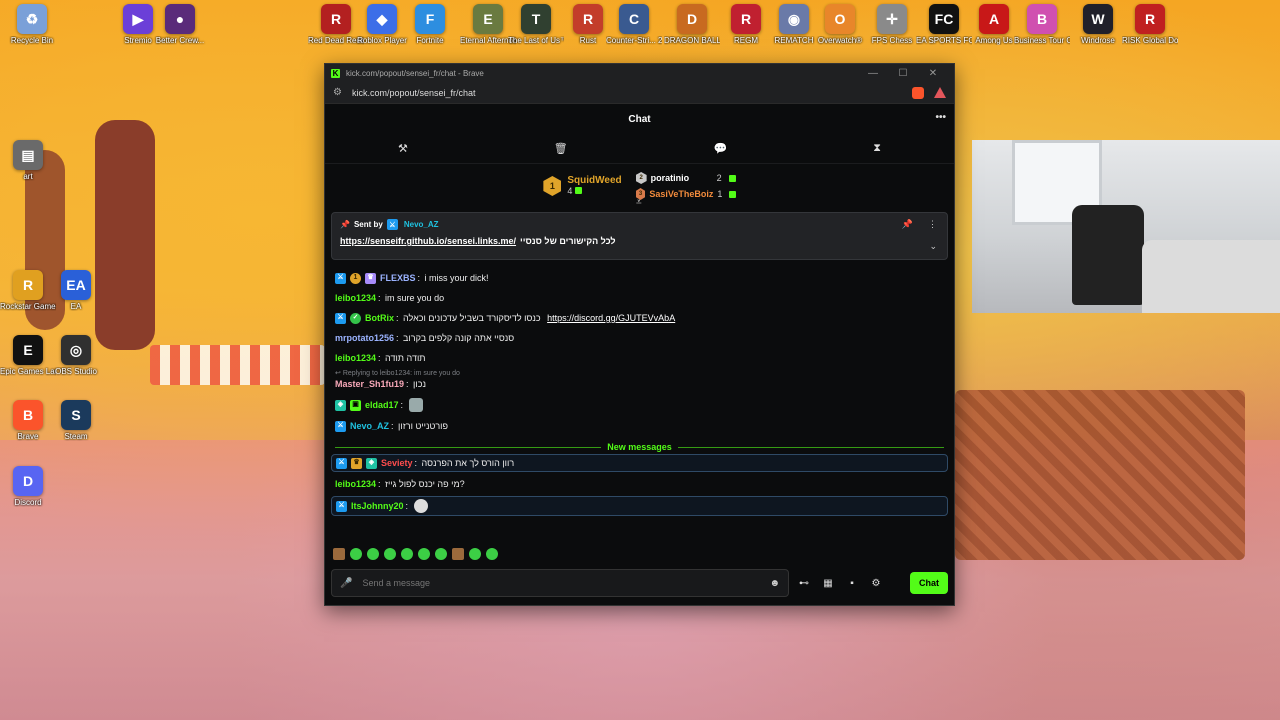  I want to click on webcam-bed, so click(1211, 276).